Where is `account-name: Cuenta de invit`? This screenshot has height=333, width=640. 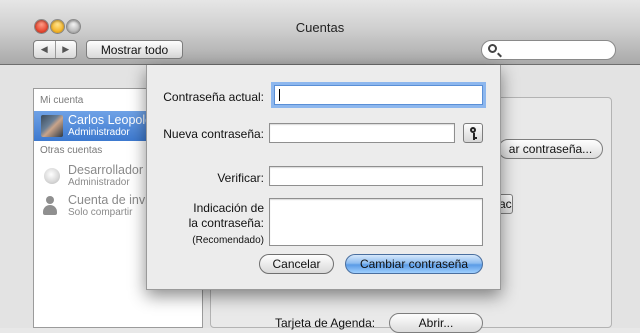
account-name: Cuenta de invit is located at coordinates (110, 200).